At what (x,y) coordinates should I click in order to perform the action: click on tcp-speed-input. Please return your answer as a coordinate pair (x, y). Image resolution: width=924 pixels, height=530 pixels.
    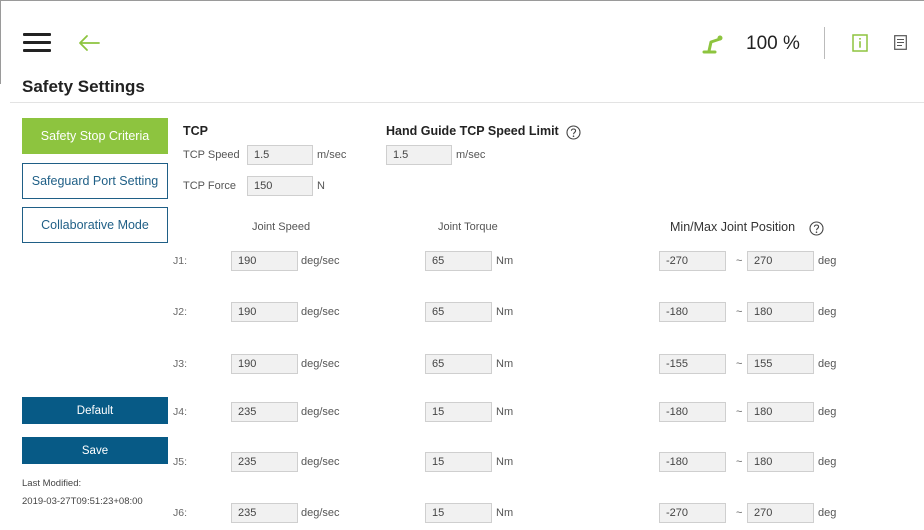
    Looking at the image, I should click on (280, 155).